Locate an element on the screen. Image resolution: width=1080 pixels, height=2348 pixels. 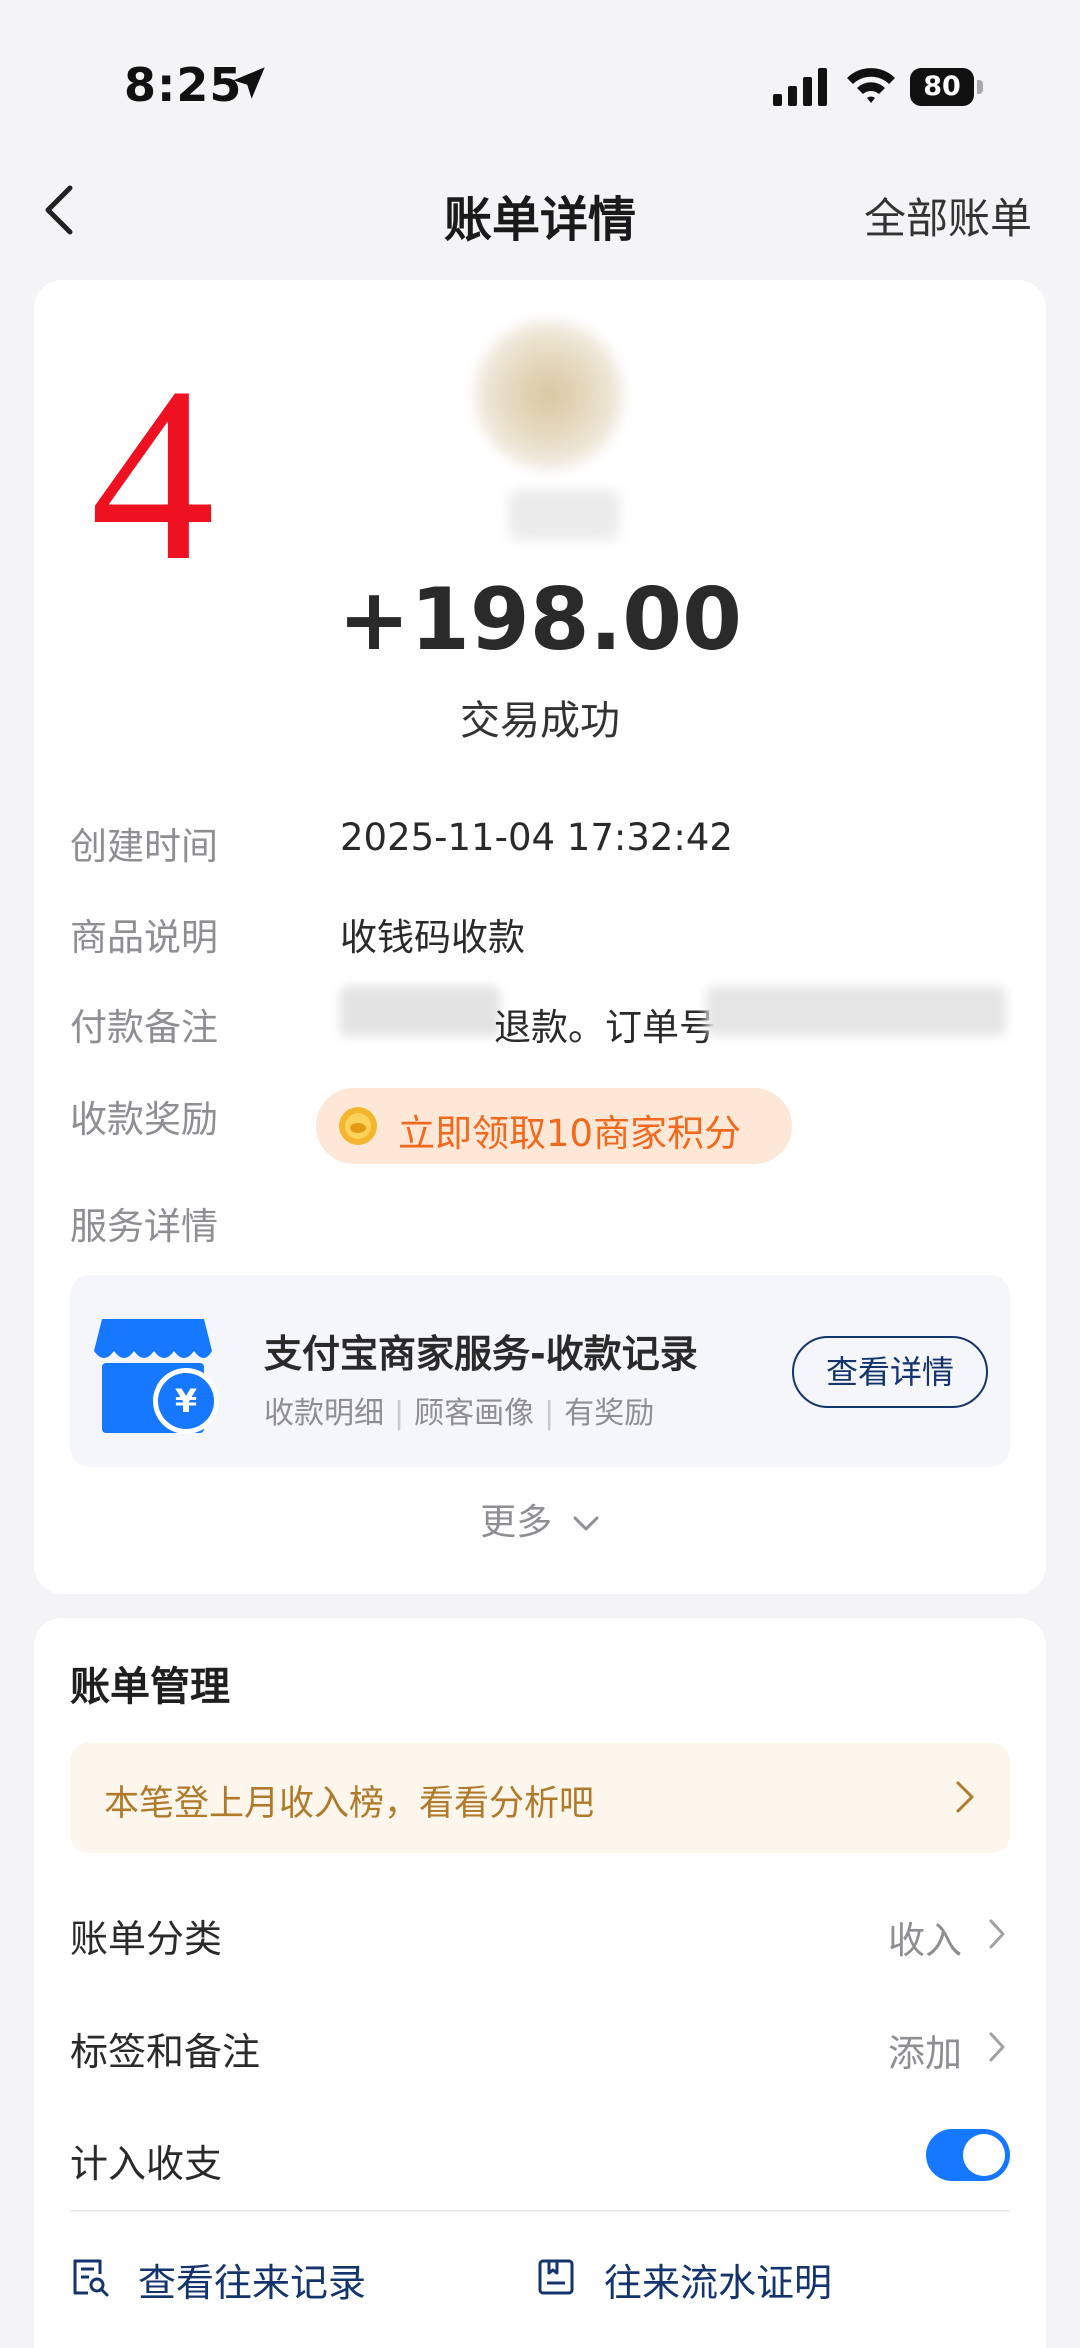
tags-notes-value: 添加 is located at coordinates (925, 2053).